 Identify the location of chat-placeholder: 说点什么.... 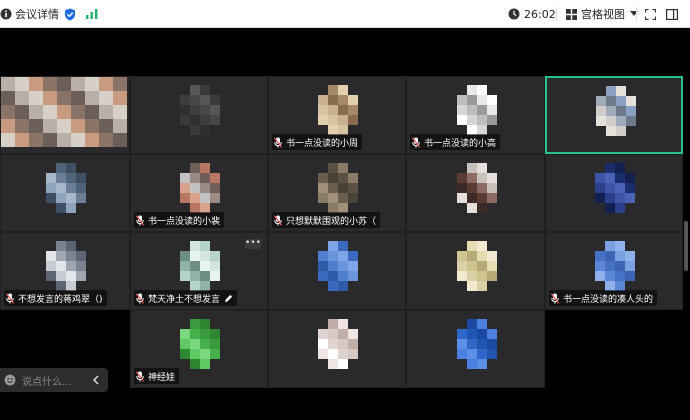
(47, 382).